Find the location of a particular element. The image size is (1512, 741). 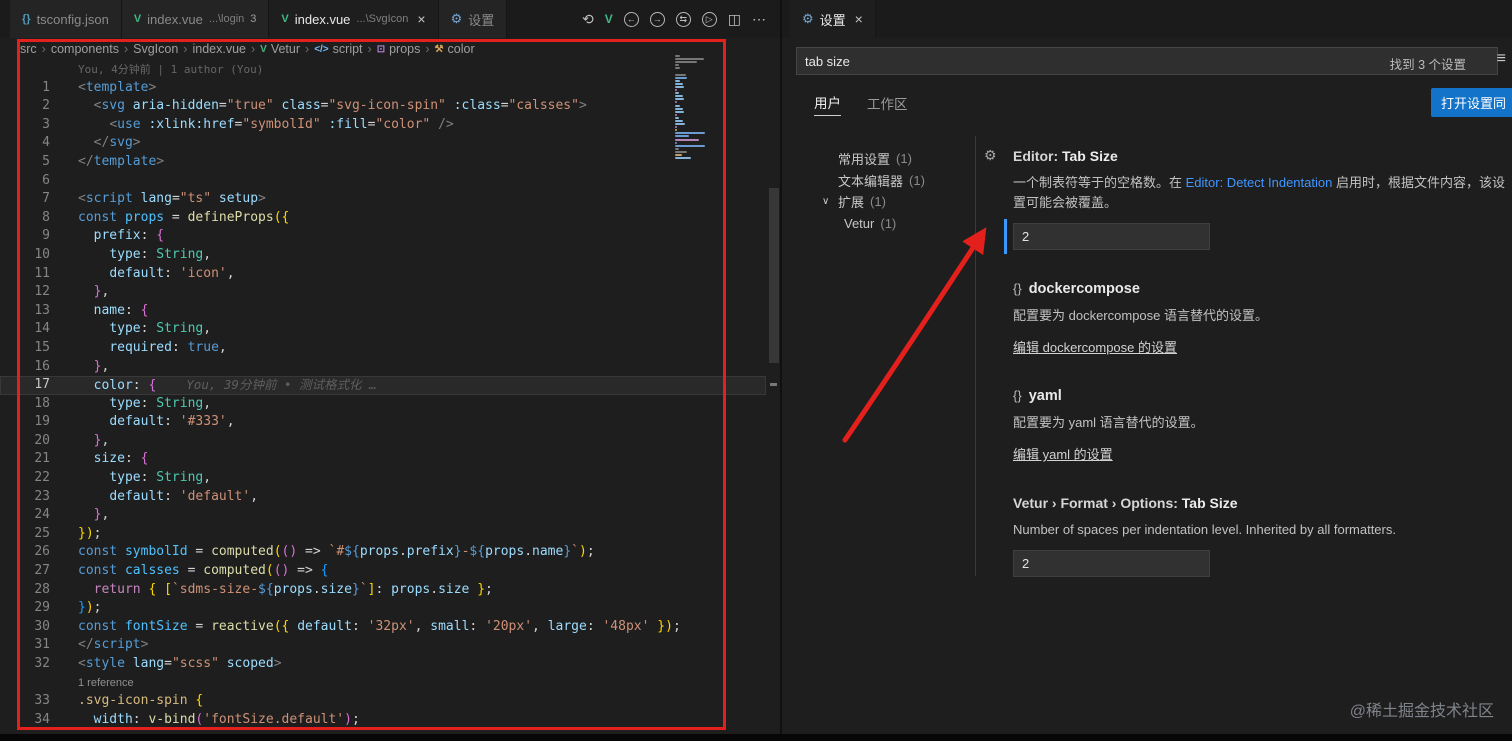

code-line: 6 is located at coordinates (383, 181).